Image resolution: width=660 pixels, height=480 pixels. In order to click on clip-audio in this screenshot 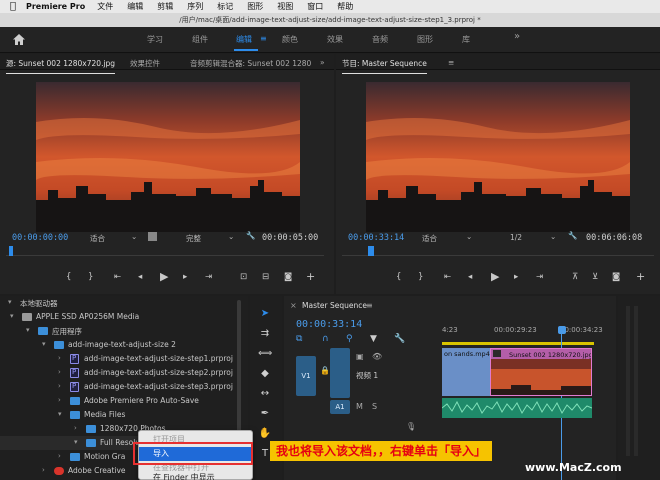, I will do `click(517, 408)`.